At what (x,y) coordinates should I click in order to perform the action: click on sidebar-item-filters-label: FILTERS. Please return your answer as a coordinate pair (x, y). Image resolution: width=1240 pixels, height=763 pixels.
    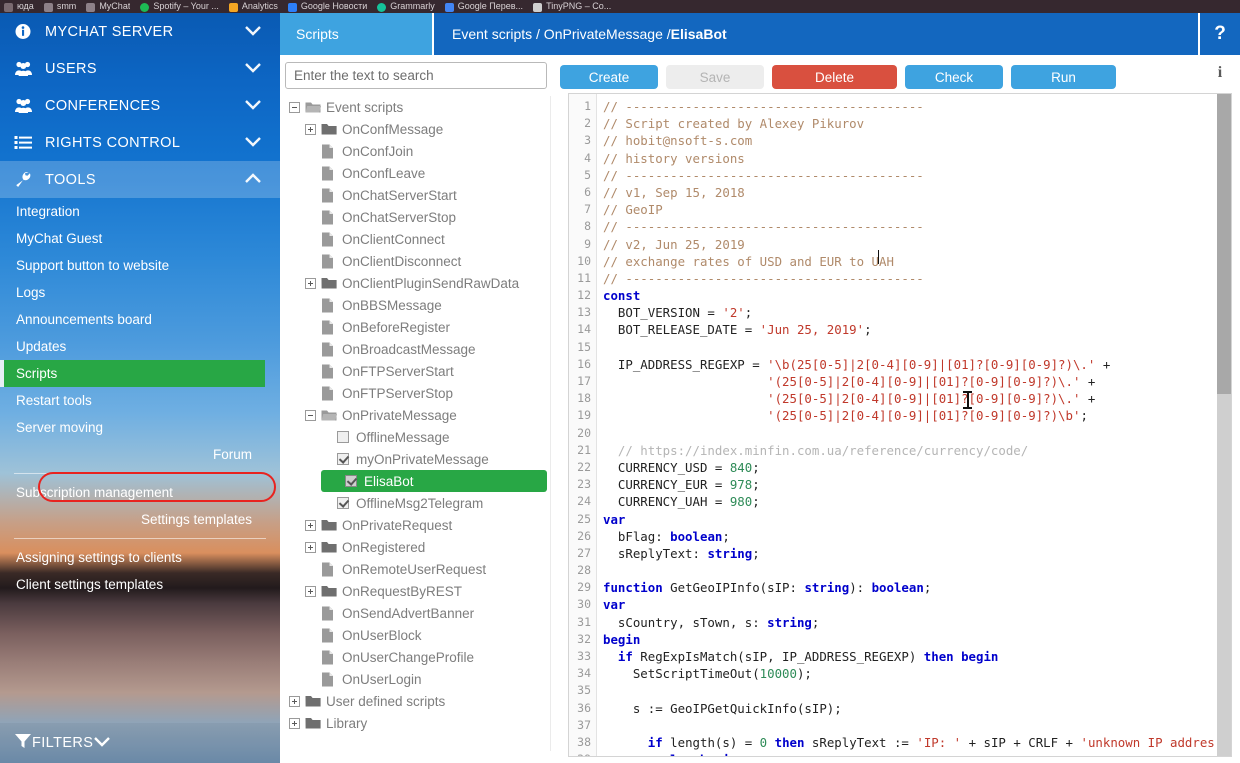
    Looking at the image, I should click on (63, 743).